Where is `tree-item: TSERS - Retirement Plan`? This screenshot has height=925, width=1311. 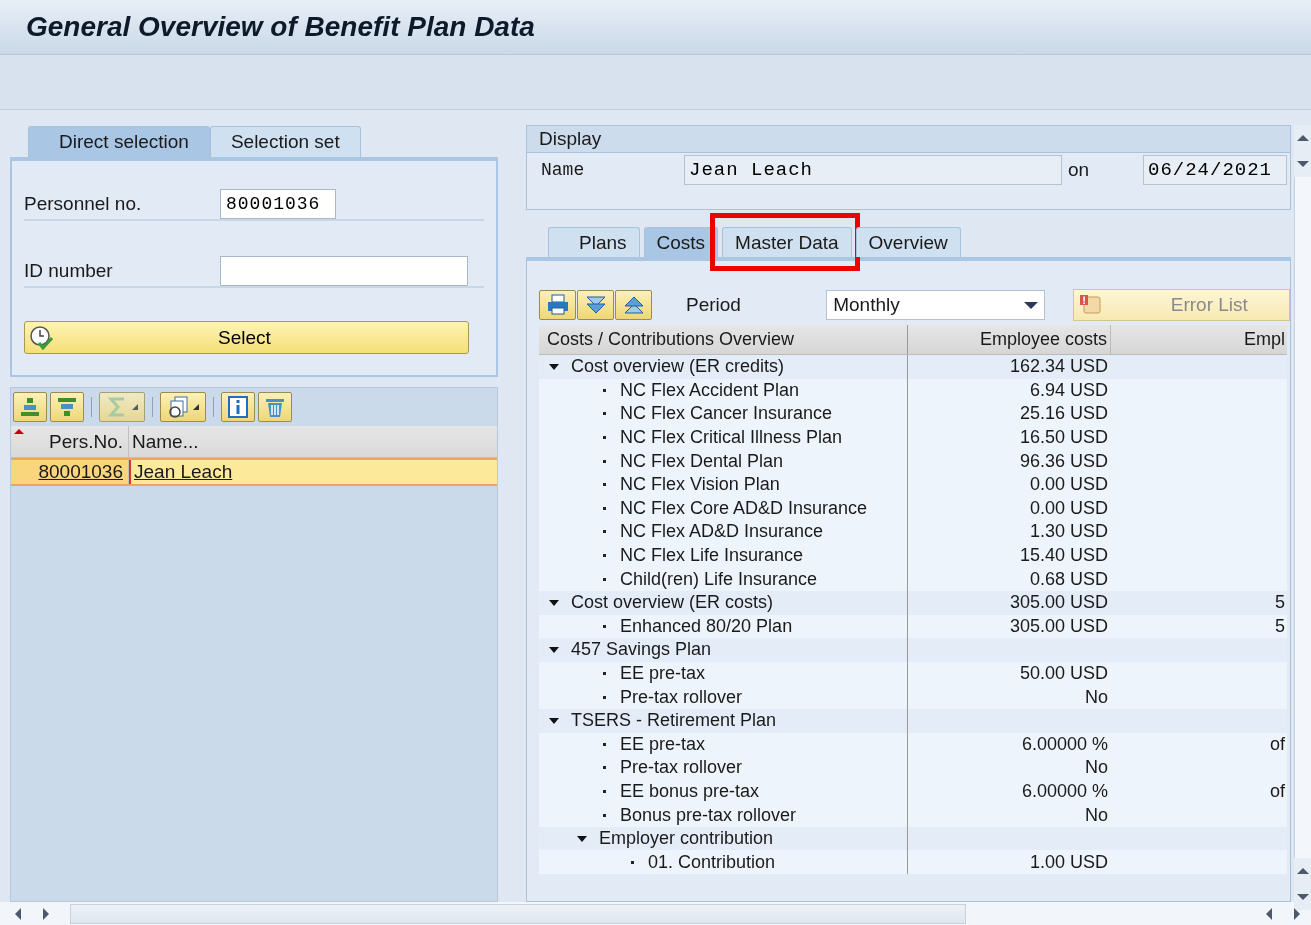
tree-item: TSERS - Retirement Plan is located at coordinates (674, 721).